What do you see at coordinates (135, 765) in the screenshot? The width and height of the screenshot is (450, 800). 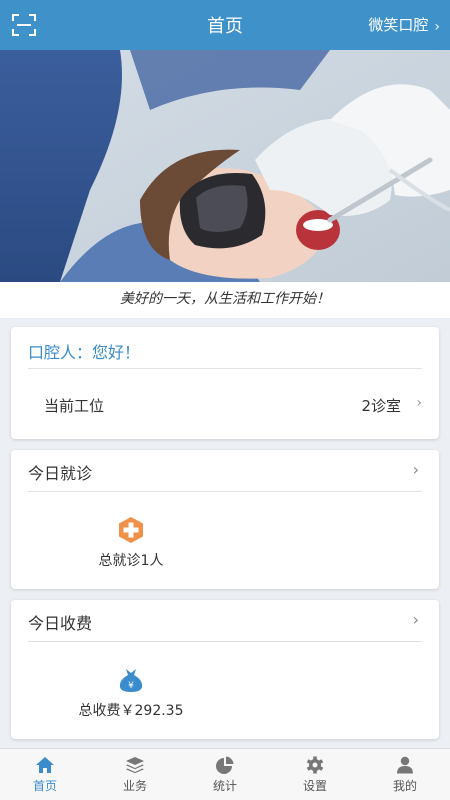 I see `layers-icon` at bounding box center [135, 765].